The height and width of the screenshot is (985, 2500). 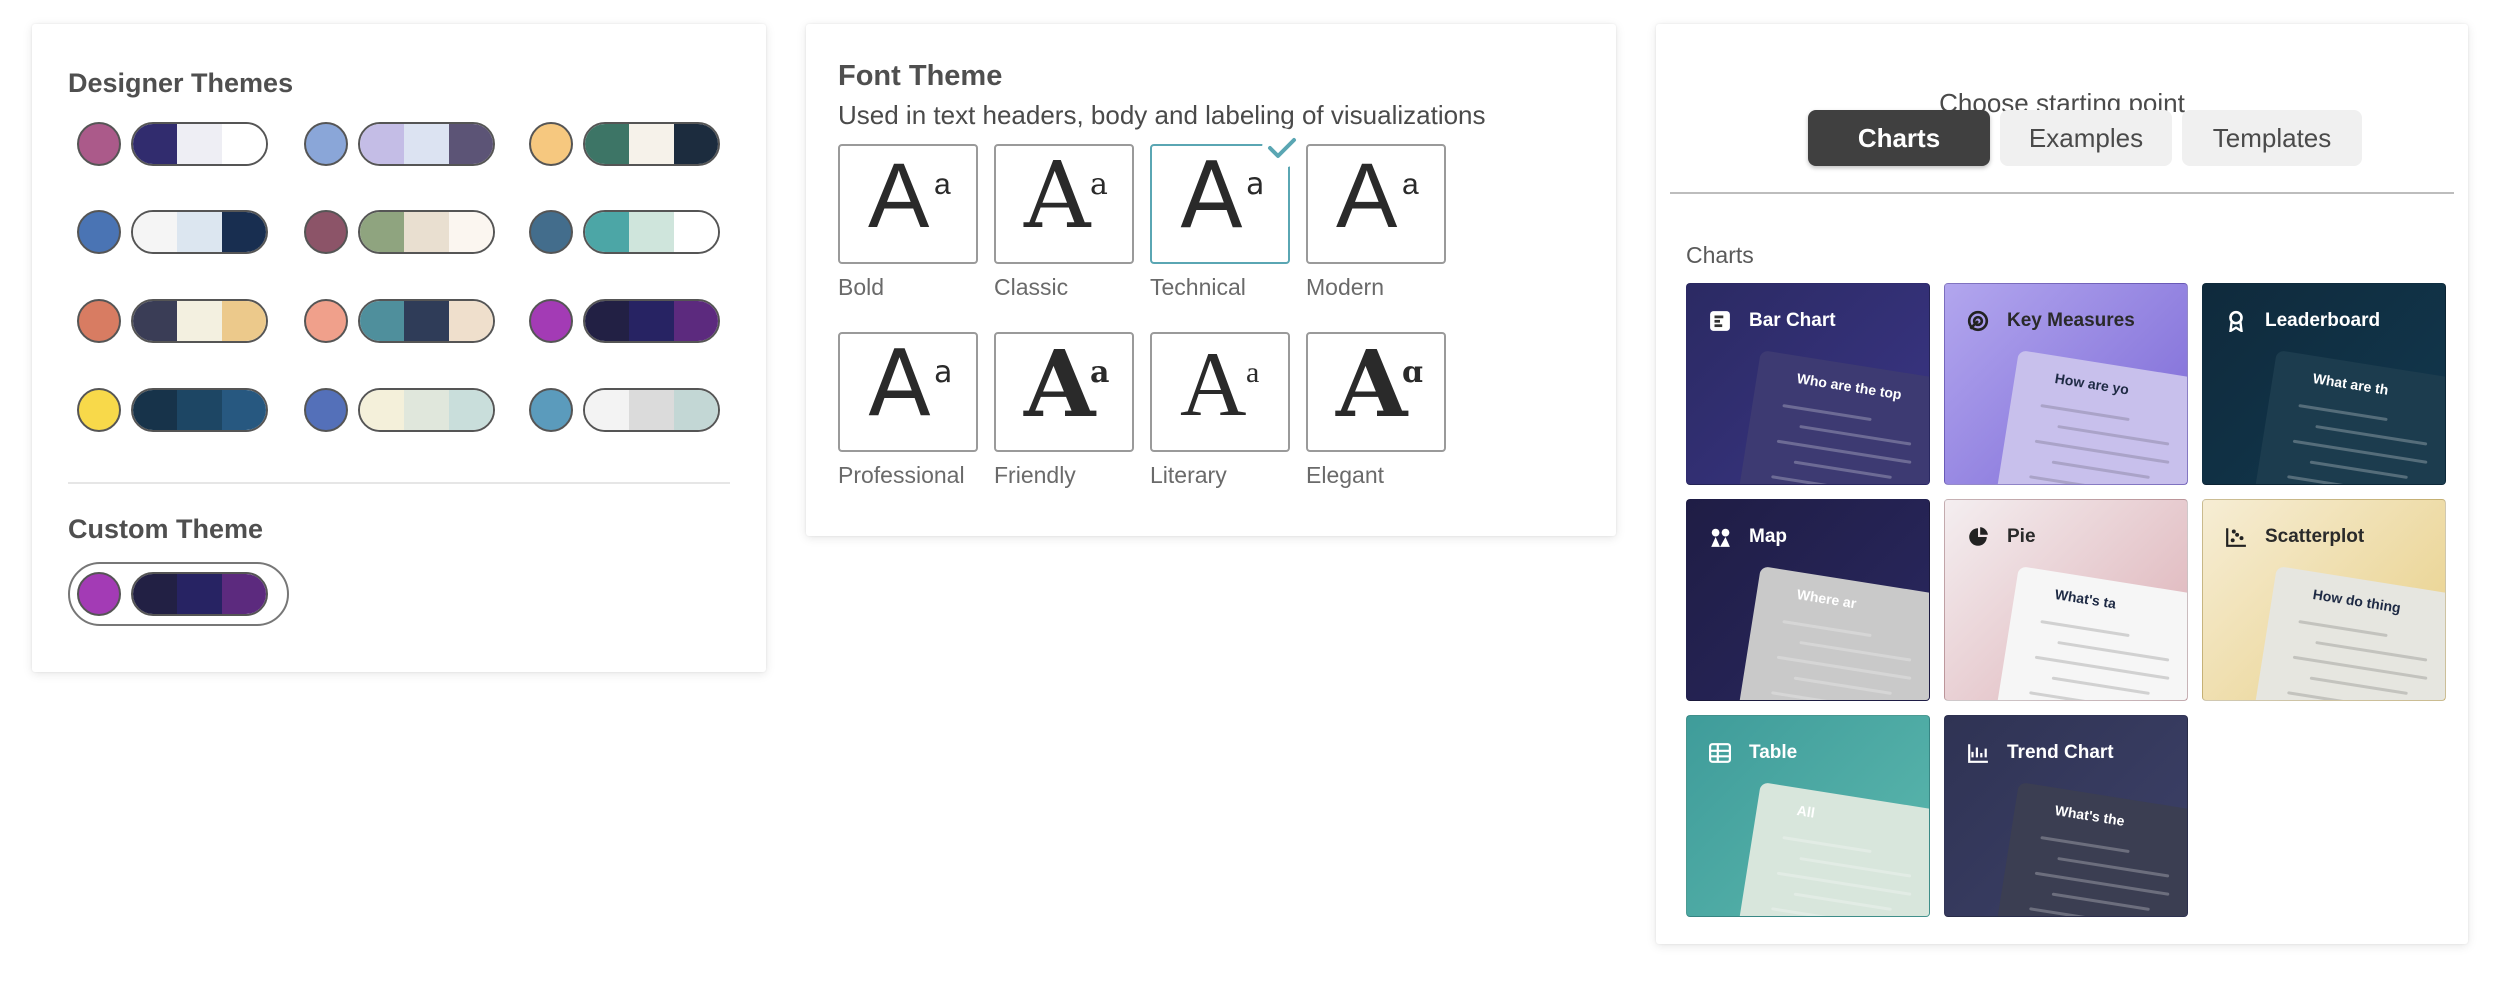 What do you see at coordinates (1978, 536) in the screenshot?
I see `pie-icon` at bounding box center [1978, 536].